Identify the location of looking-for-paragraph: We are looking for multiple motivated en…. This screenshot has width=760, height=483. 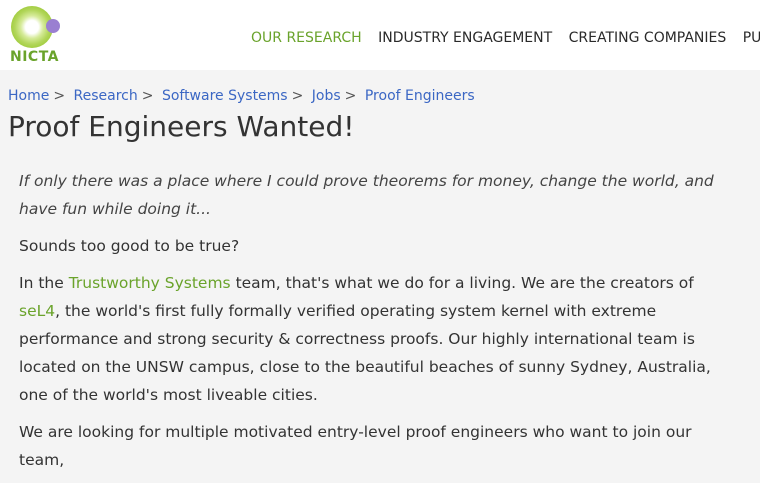
(355, 446).